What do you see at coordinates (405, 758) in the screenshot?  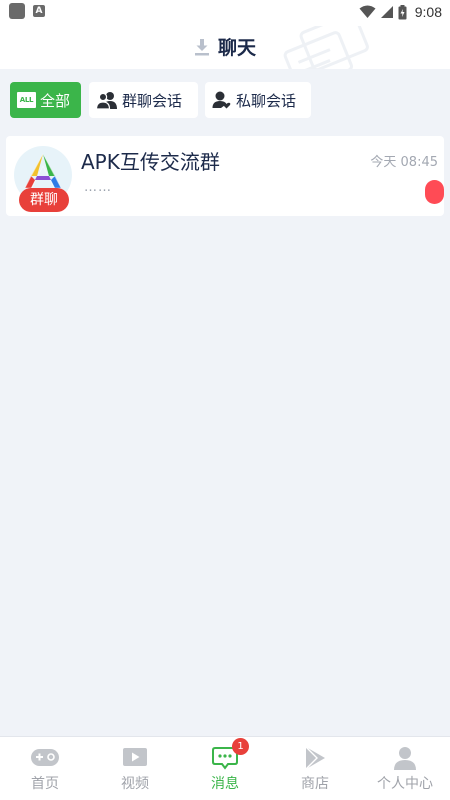 I see `person-icon` at bounding box center [405, 758].